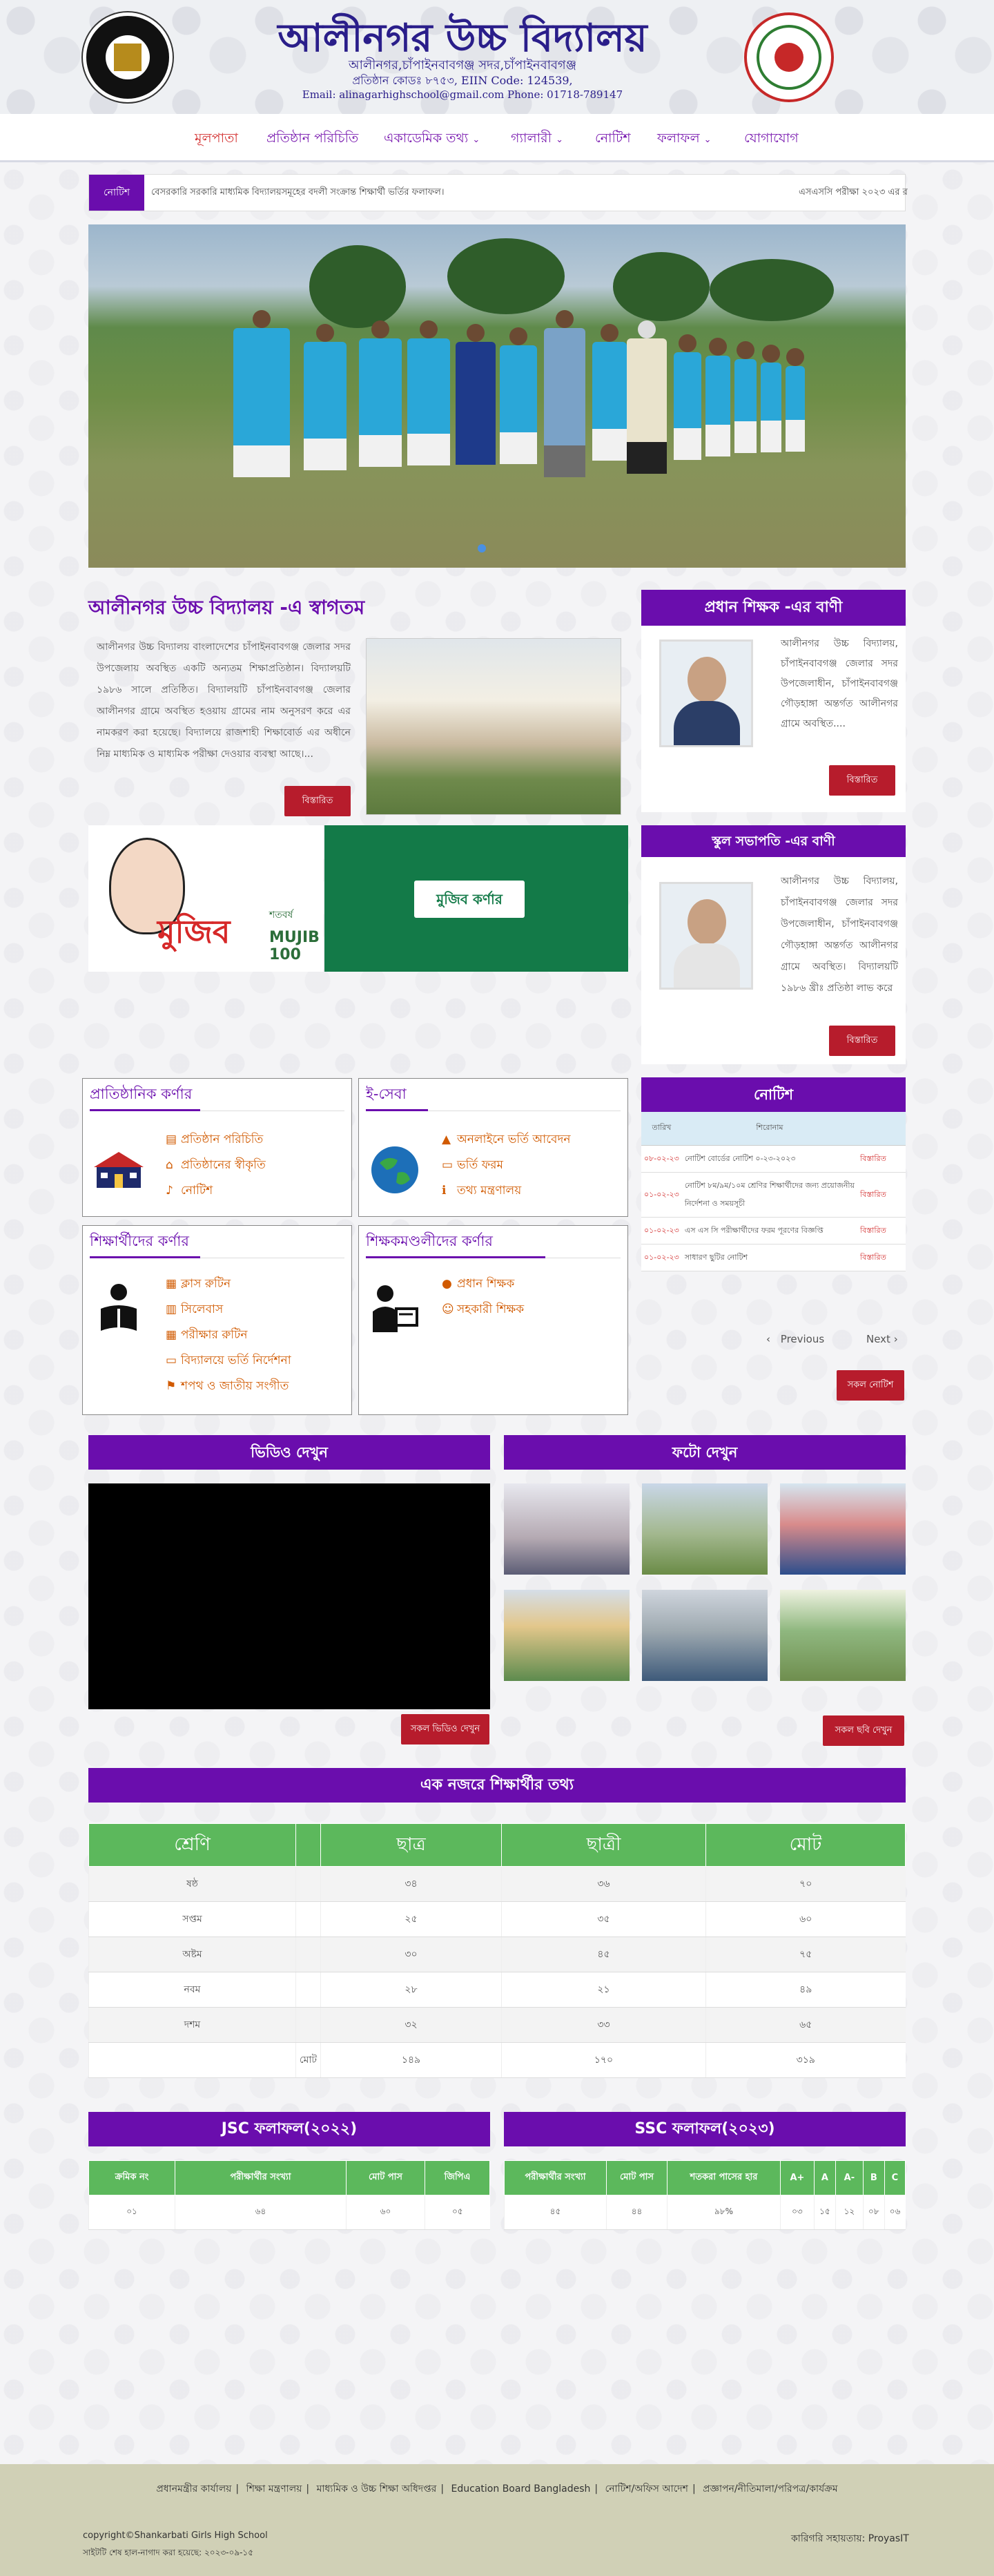 This screenshot has height=2576, width=994. Describe the element at coordinates (192, 1845) in the screenshot. I see `col-class: শ্রেণি` at that location.